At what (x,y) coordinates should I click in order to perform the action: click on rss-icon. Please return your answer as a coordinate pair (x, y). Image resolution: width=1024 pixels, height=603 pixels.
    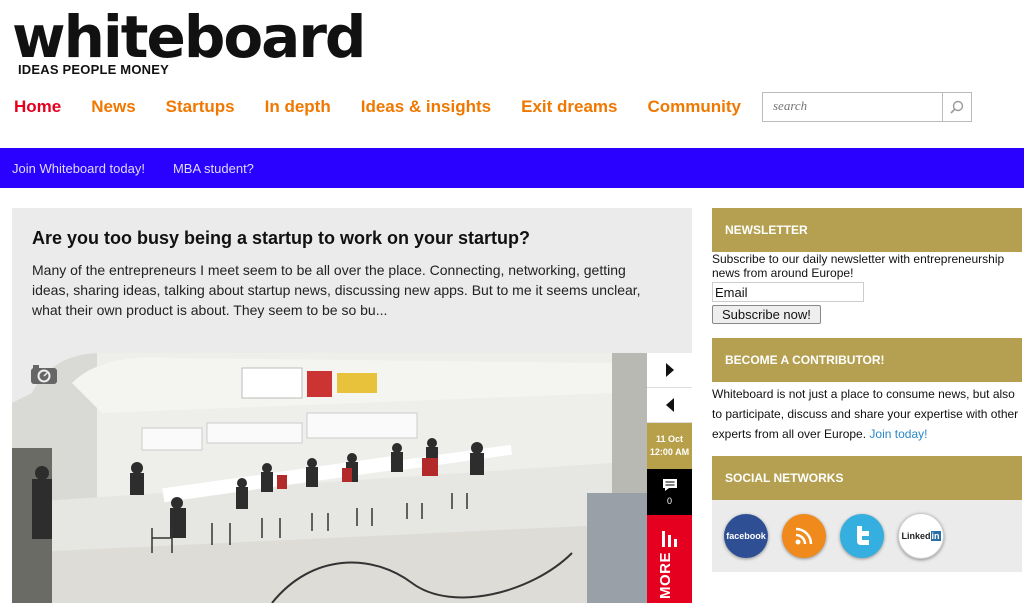
    Looking at the image, I should click on (804, 536).